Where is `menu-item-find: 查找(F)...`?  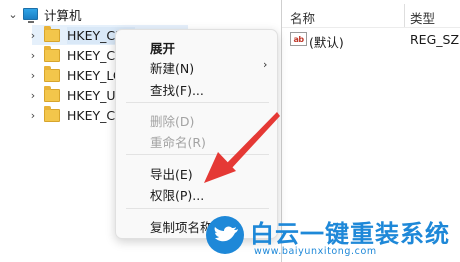 menu-item-find: 查找(F)... is located at coordinates (177, 89).